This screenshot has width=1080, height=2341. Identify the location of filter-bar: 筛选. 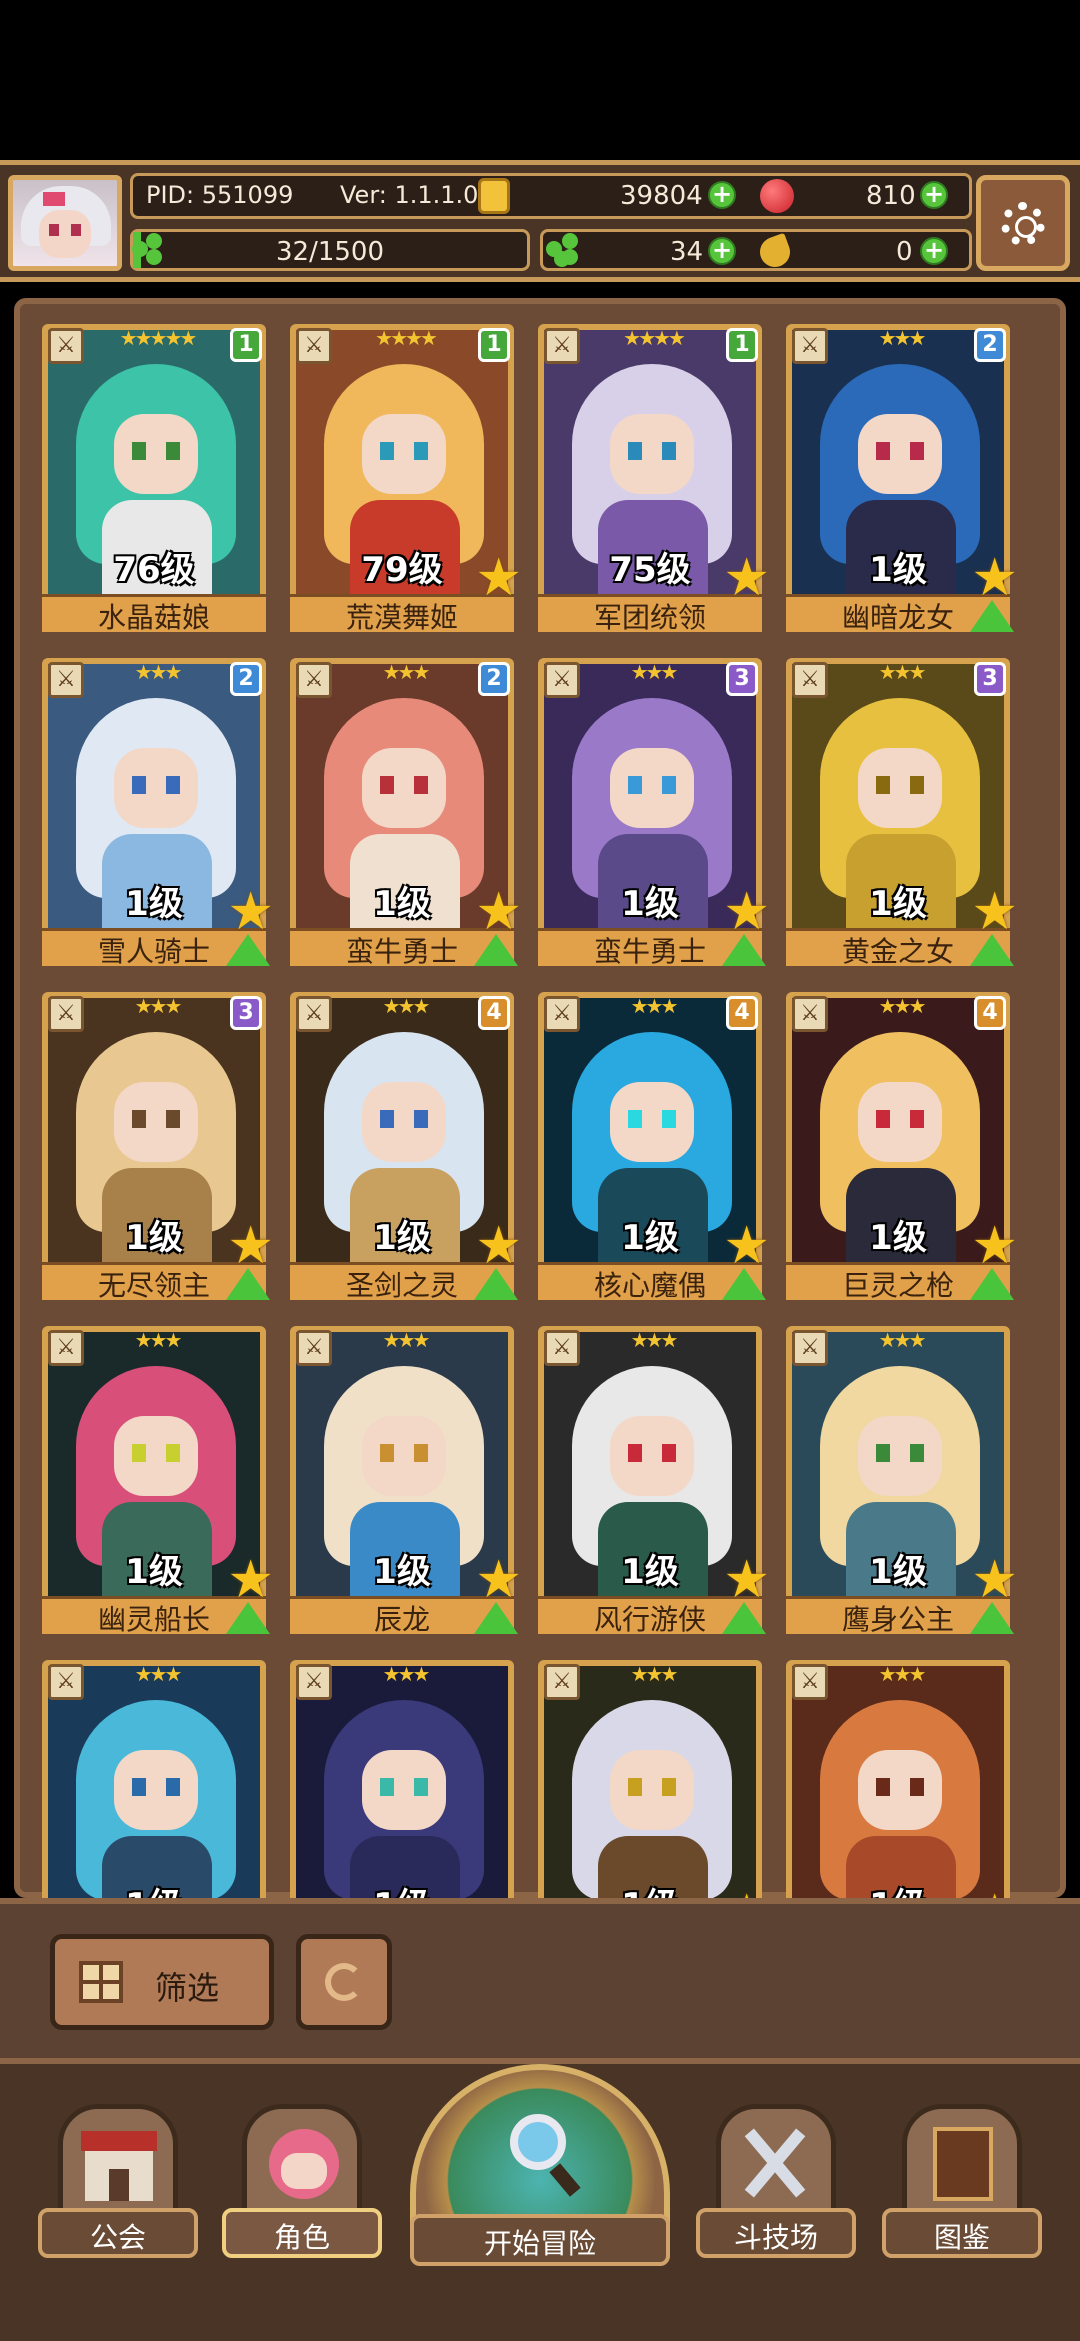
(540, 1978).